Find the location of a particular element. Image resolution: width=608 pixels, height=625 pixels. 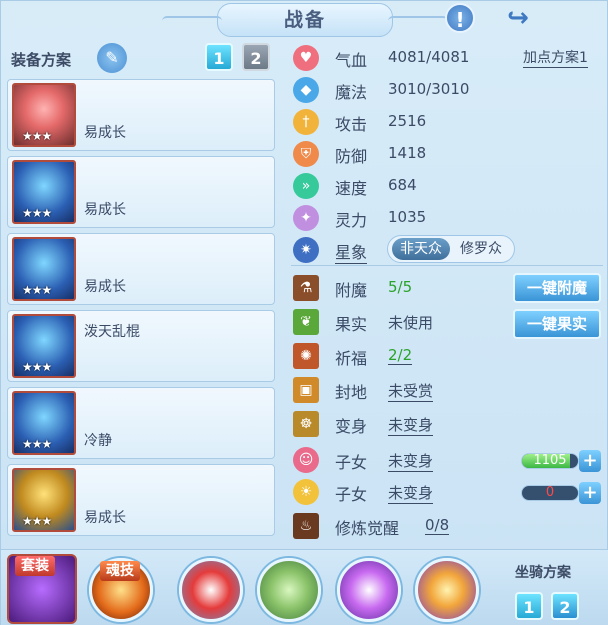

star-option-b: 修罗众 is located at coordinates (481, 249).